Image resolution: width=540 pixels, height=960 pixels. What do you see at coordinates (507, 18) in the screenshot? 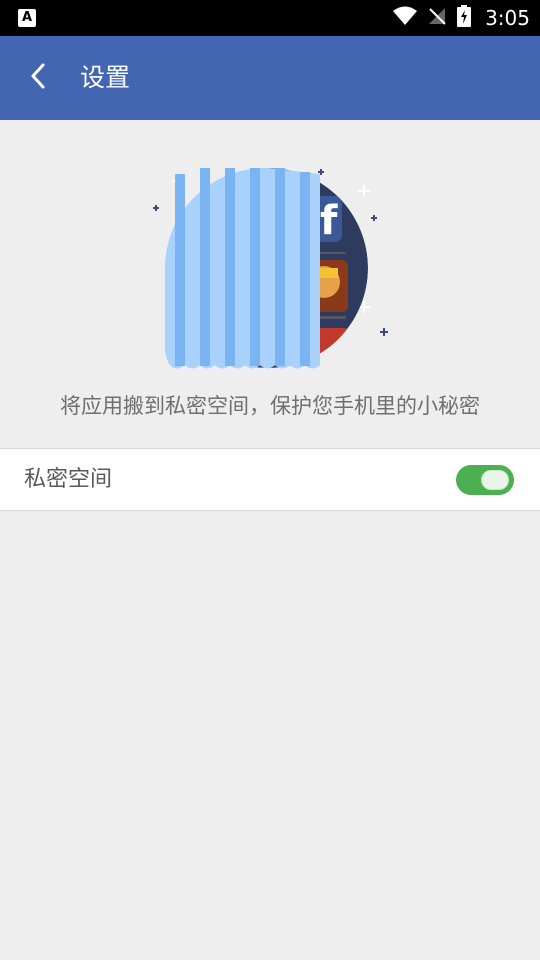
I see `status-time: 3:05` at bounding box center [507, 18].